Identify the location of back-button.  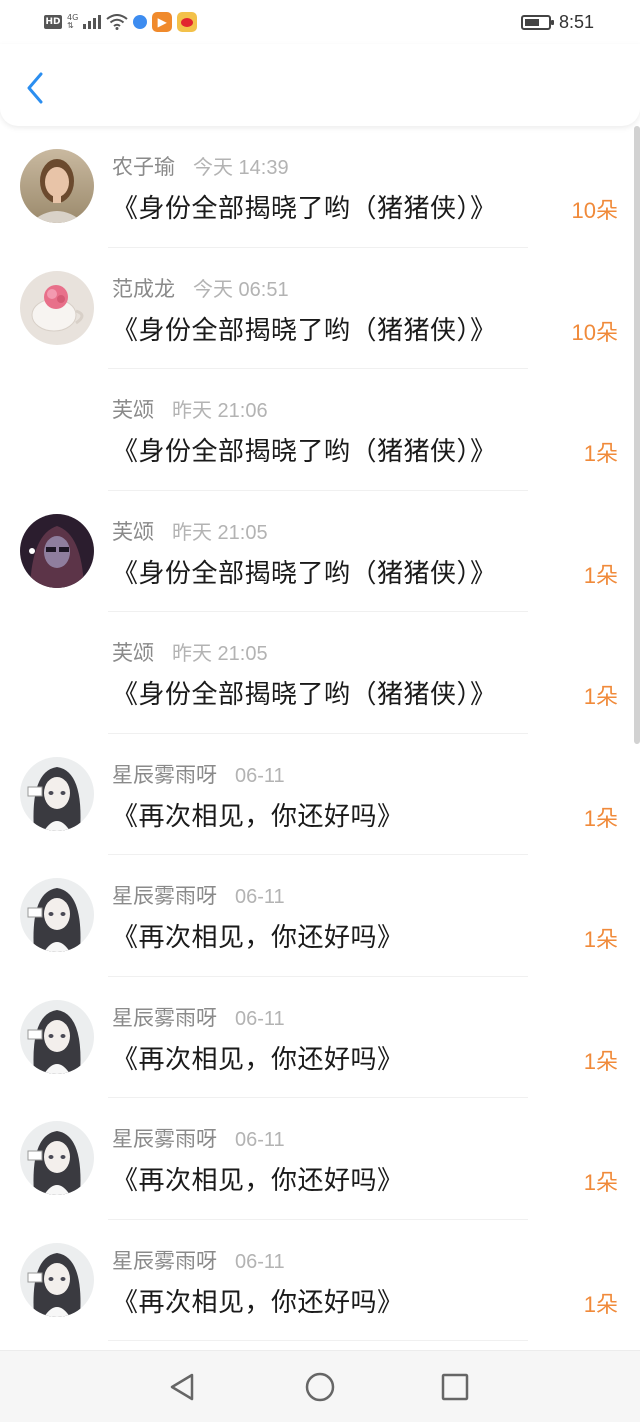
(35, 88).